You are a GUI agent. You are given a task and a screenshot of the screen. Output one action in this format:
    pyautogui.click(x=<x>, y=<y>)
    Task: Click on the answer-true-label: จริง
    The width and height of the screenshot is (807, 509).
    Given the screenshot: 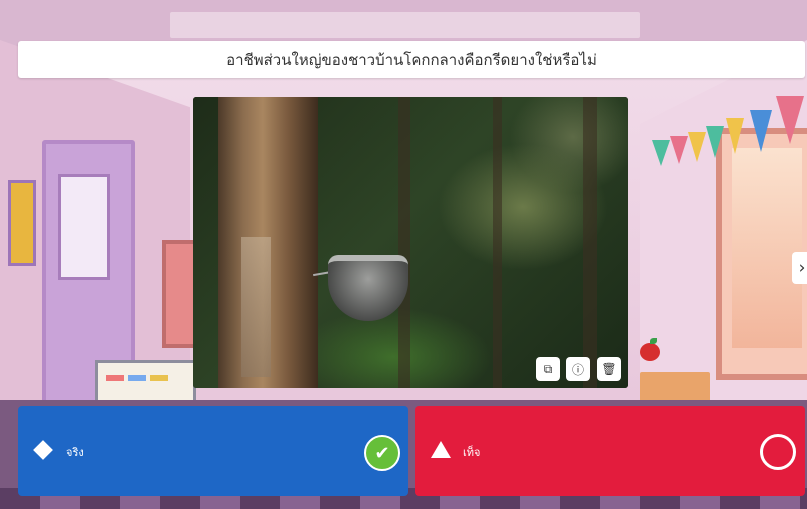 What is the action you would take?
    pyautogui.click(x=75, y=452)
    